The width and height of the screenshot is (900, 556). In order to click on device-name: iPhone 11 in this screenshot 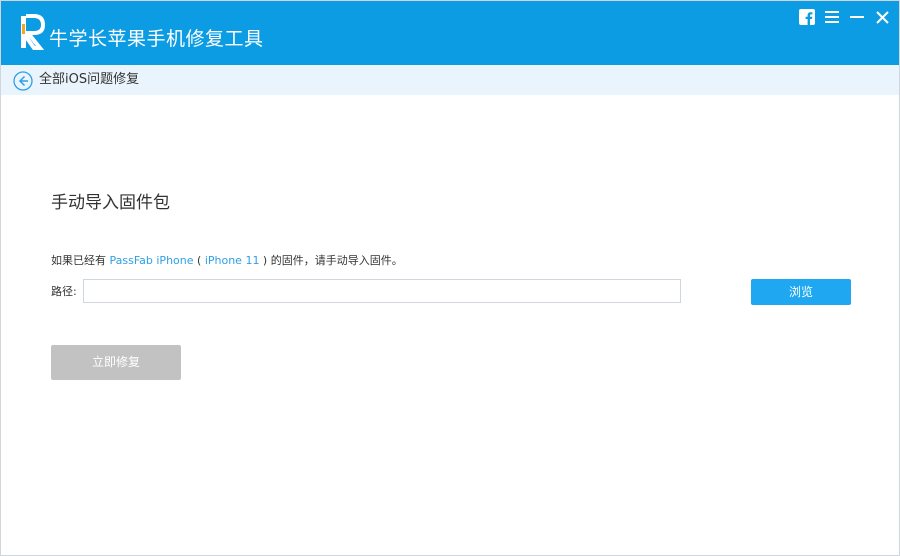, I will do `click(232, 260)`.